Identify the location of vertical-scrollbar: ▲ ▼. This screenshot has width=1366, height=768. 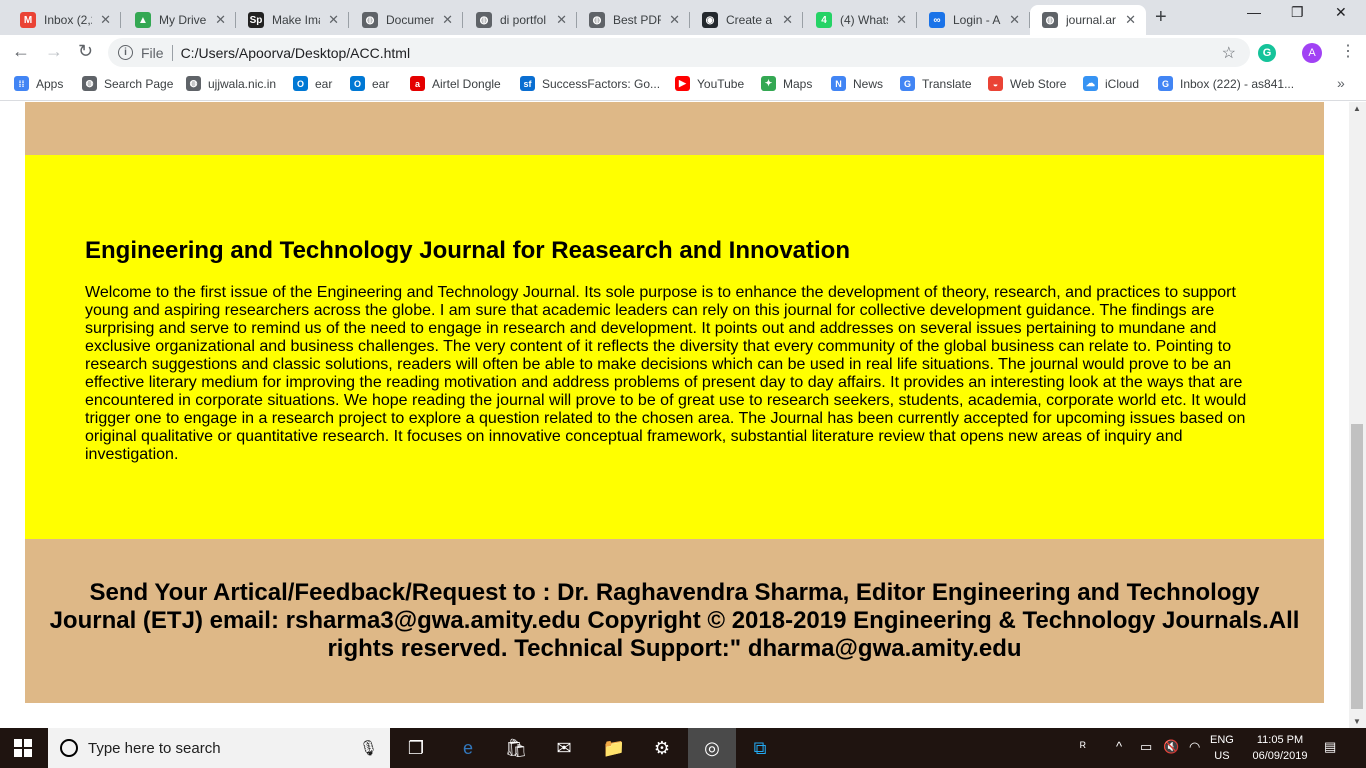
(1357, 415).